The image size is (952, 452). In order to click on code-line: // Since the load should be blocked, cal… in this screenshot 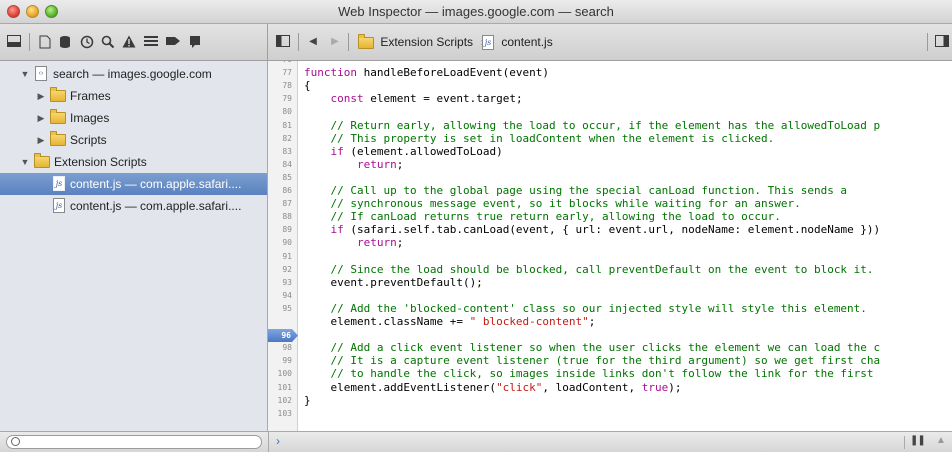, I will do `click(602, 269)`.